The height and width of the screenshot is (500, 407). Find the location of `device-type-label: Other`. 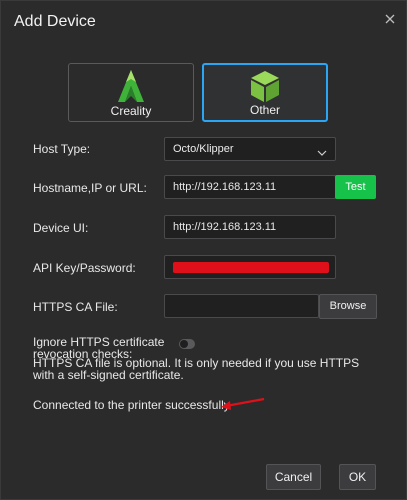

device-type-label: Other is located at coordinates (264, 110).